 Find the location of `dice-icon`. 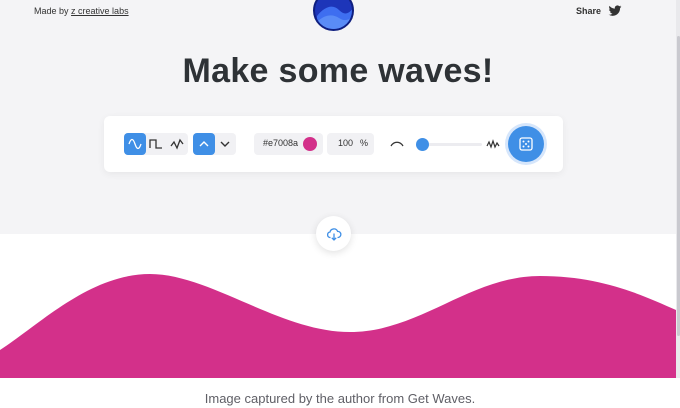

dice-icon is located at coordinates (526, 144).